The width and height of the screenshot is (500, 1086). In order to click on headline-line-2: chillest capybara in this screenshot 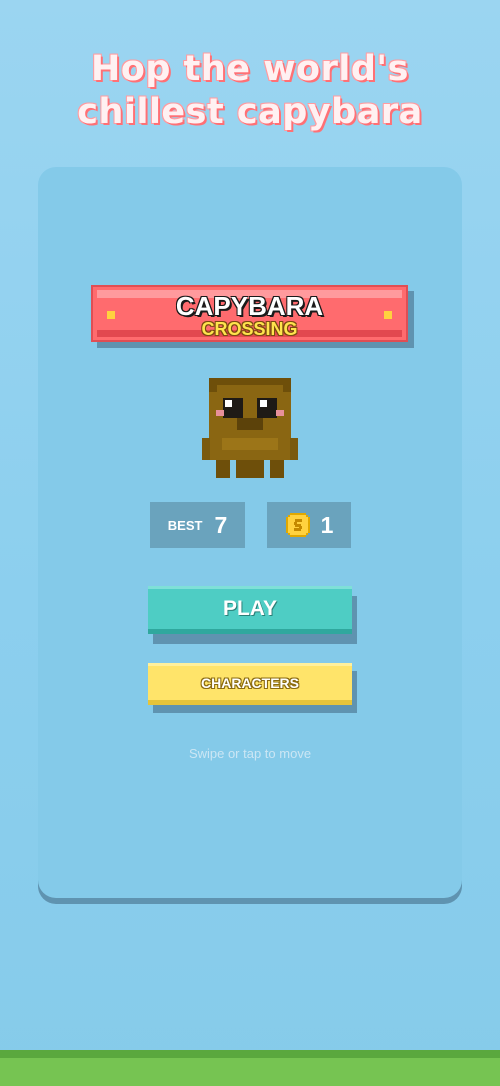, I will do `click(250, 112)`.